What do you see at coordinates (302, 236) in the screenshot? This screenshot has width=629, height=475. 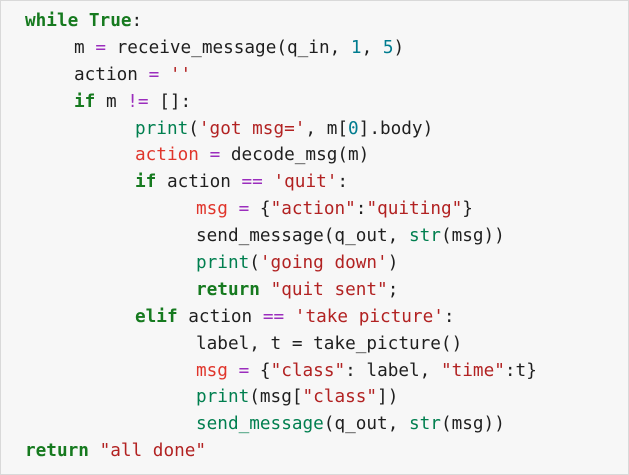 I see `send-message-call: send_message(q_out,` at bounding box center [302, 236].